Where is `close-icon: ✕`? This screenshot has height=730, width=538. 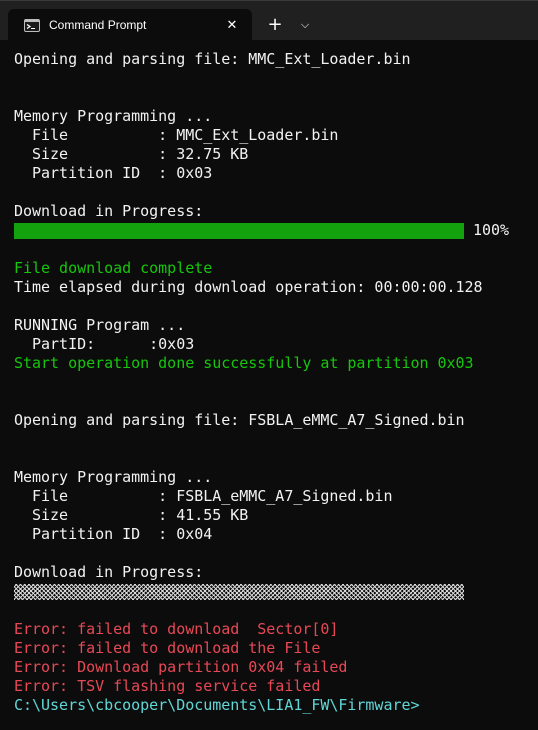
close-icon: ✕ is located at coordinates (232, 26).